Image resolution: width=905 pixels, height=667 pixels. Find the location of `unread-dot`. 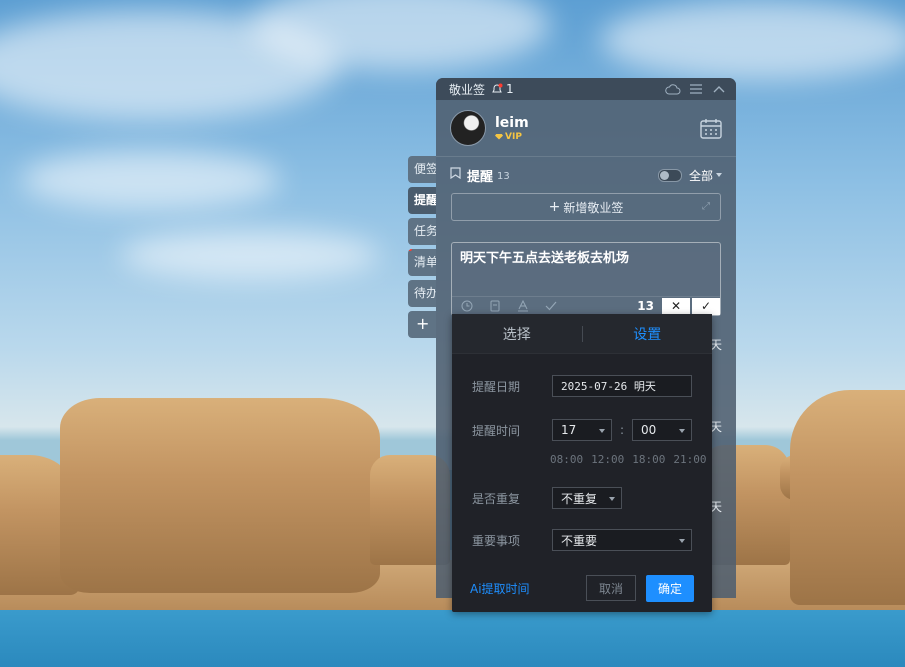

unread-dot is located at coordinates (410, 250).